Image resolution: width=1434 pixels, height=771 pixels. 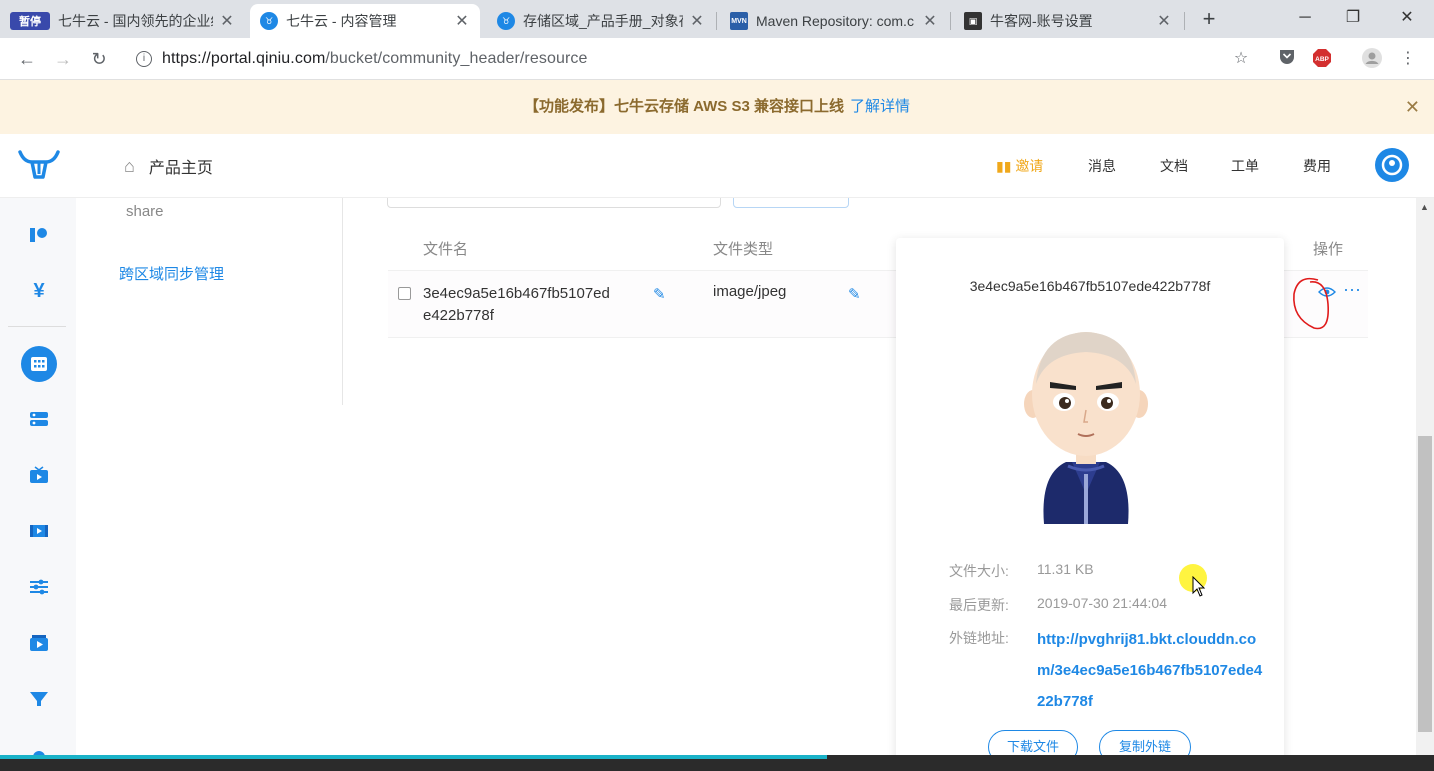 I want to click on minimize-icon: ─, so click(x=1305, y=18).